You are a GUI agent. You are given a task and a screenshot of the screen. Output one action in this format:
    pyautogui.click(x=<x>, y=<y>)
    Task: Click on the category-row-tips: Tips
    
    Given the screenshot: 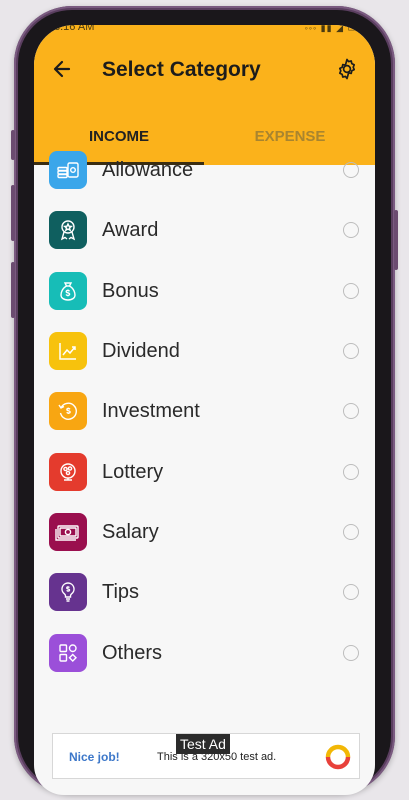 What is the action you would take?
    pyautogui.click(x=204, y=593)
    